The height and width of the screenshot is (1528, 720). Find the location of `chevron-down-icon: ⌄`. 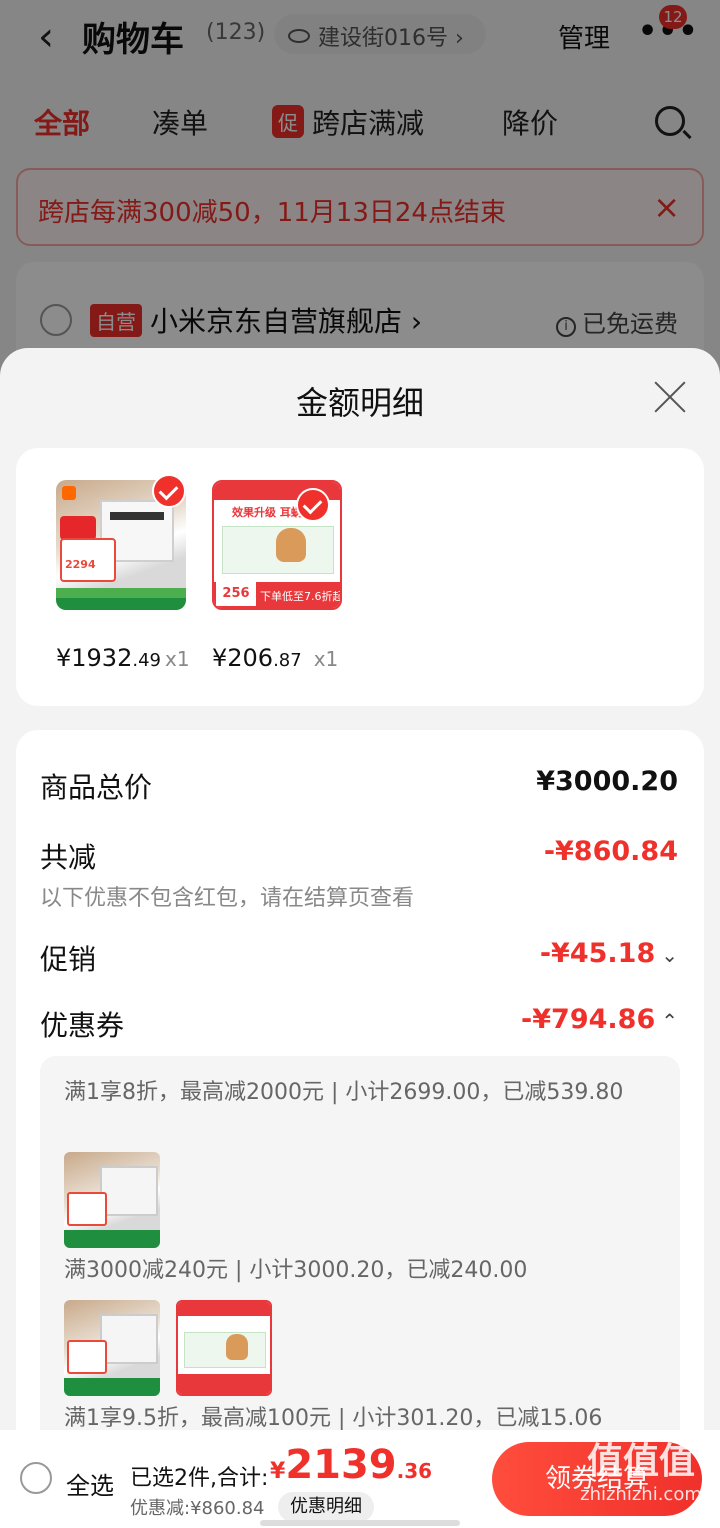

chevron-down-icon: ⌄ is located at coordinates (669, 955).